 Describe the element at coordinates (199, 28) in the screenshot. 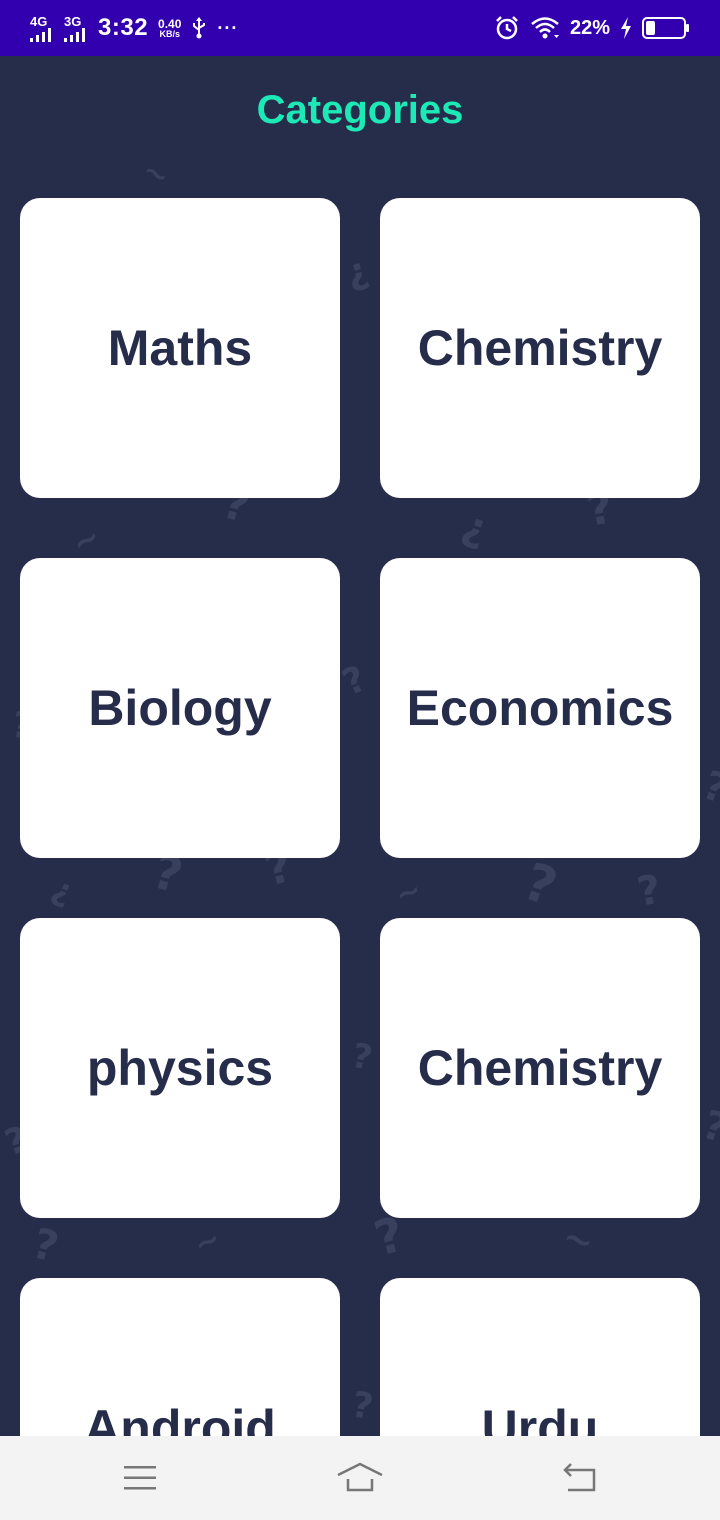

I see `usb-icon` at that location.